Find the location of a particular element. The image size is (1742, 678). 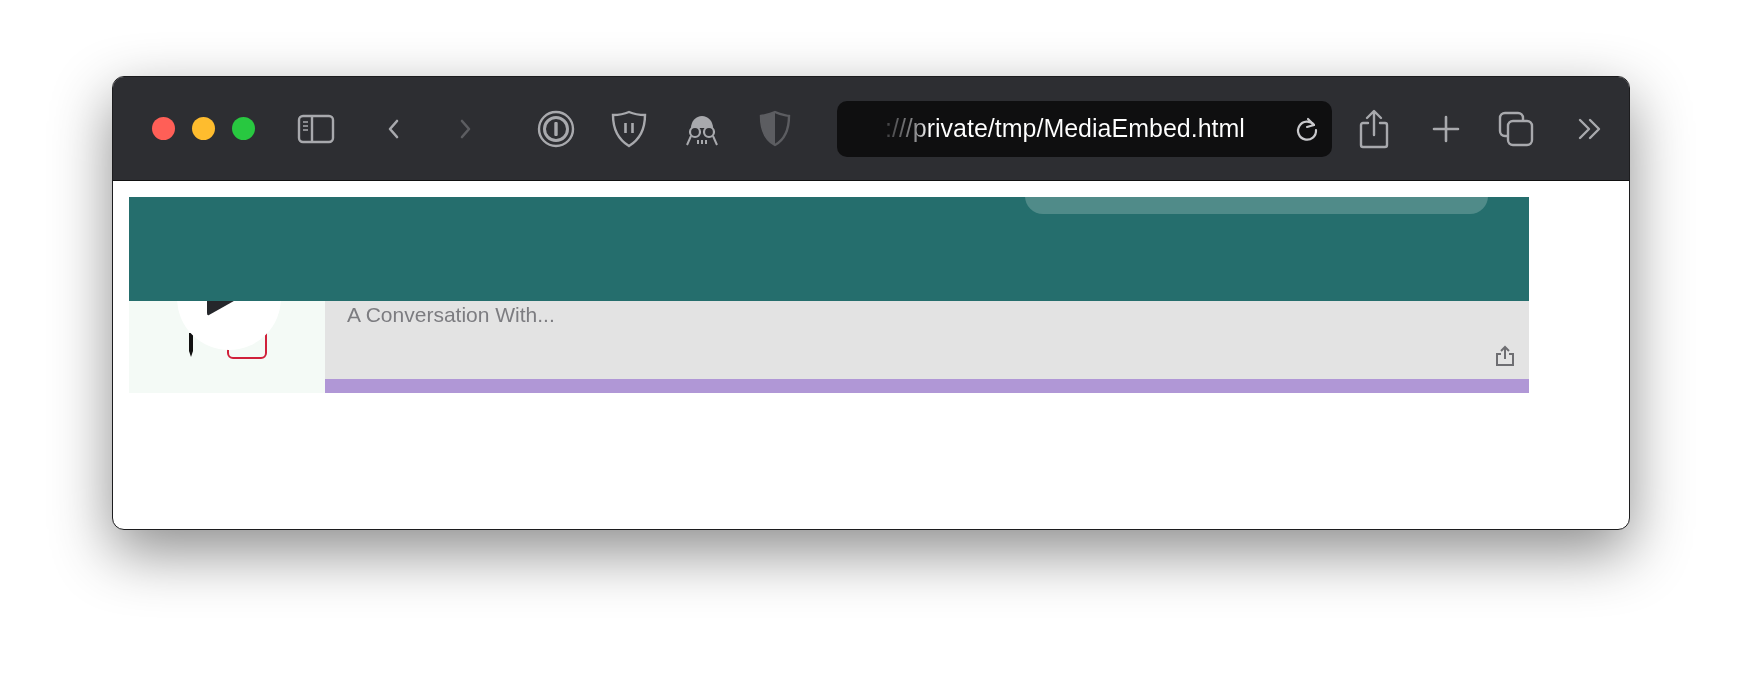

tabs-icon is located at coordinates (1516, 128).